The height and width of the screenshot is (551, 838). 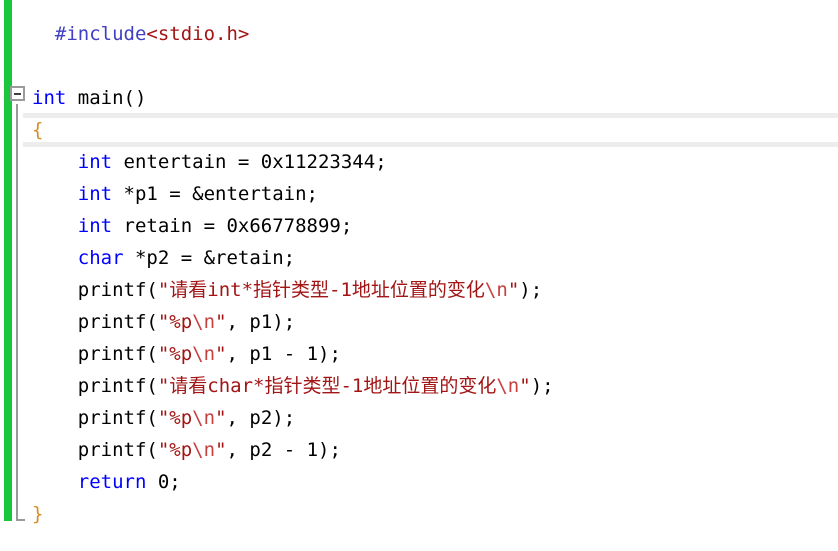 I want to click on code-token-header: <stdio.h>, so click(x=198, y=34).